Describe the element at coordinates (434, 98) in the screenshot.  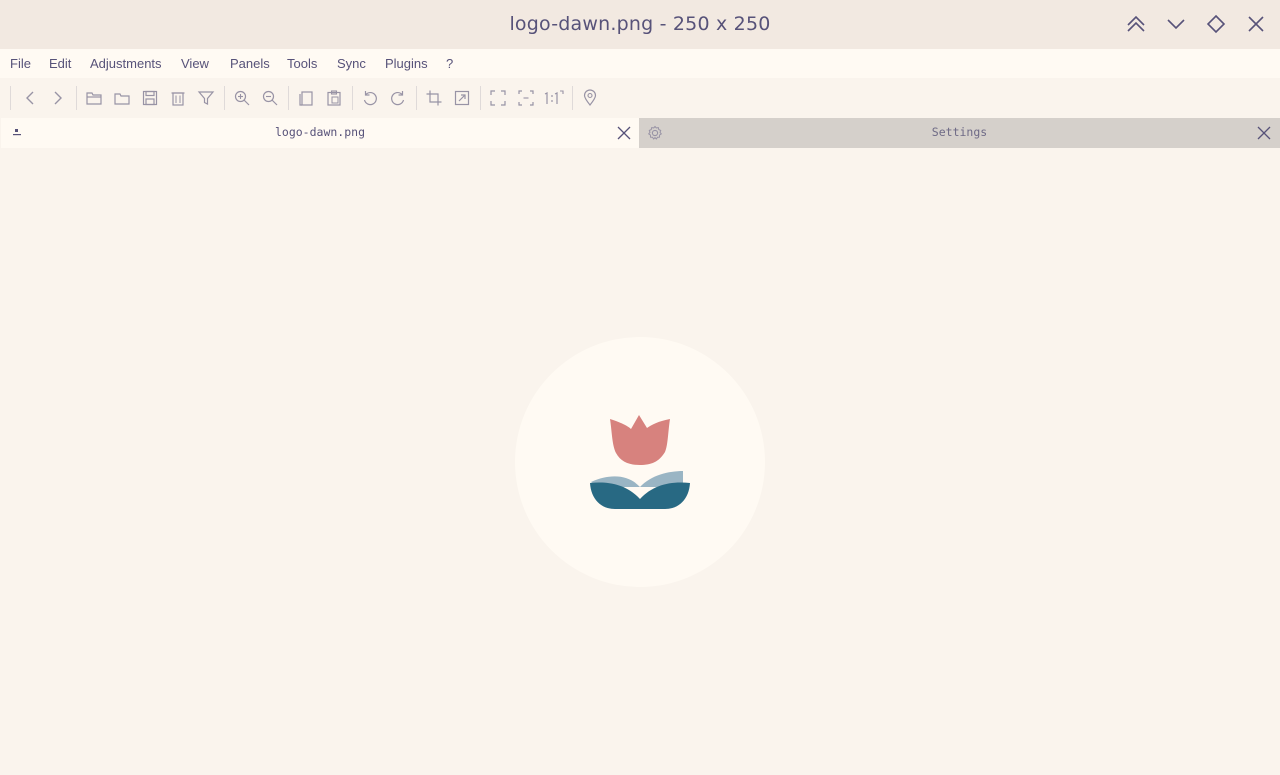
I see `crop-icon` at that location.